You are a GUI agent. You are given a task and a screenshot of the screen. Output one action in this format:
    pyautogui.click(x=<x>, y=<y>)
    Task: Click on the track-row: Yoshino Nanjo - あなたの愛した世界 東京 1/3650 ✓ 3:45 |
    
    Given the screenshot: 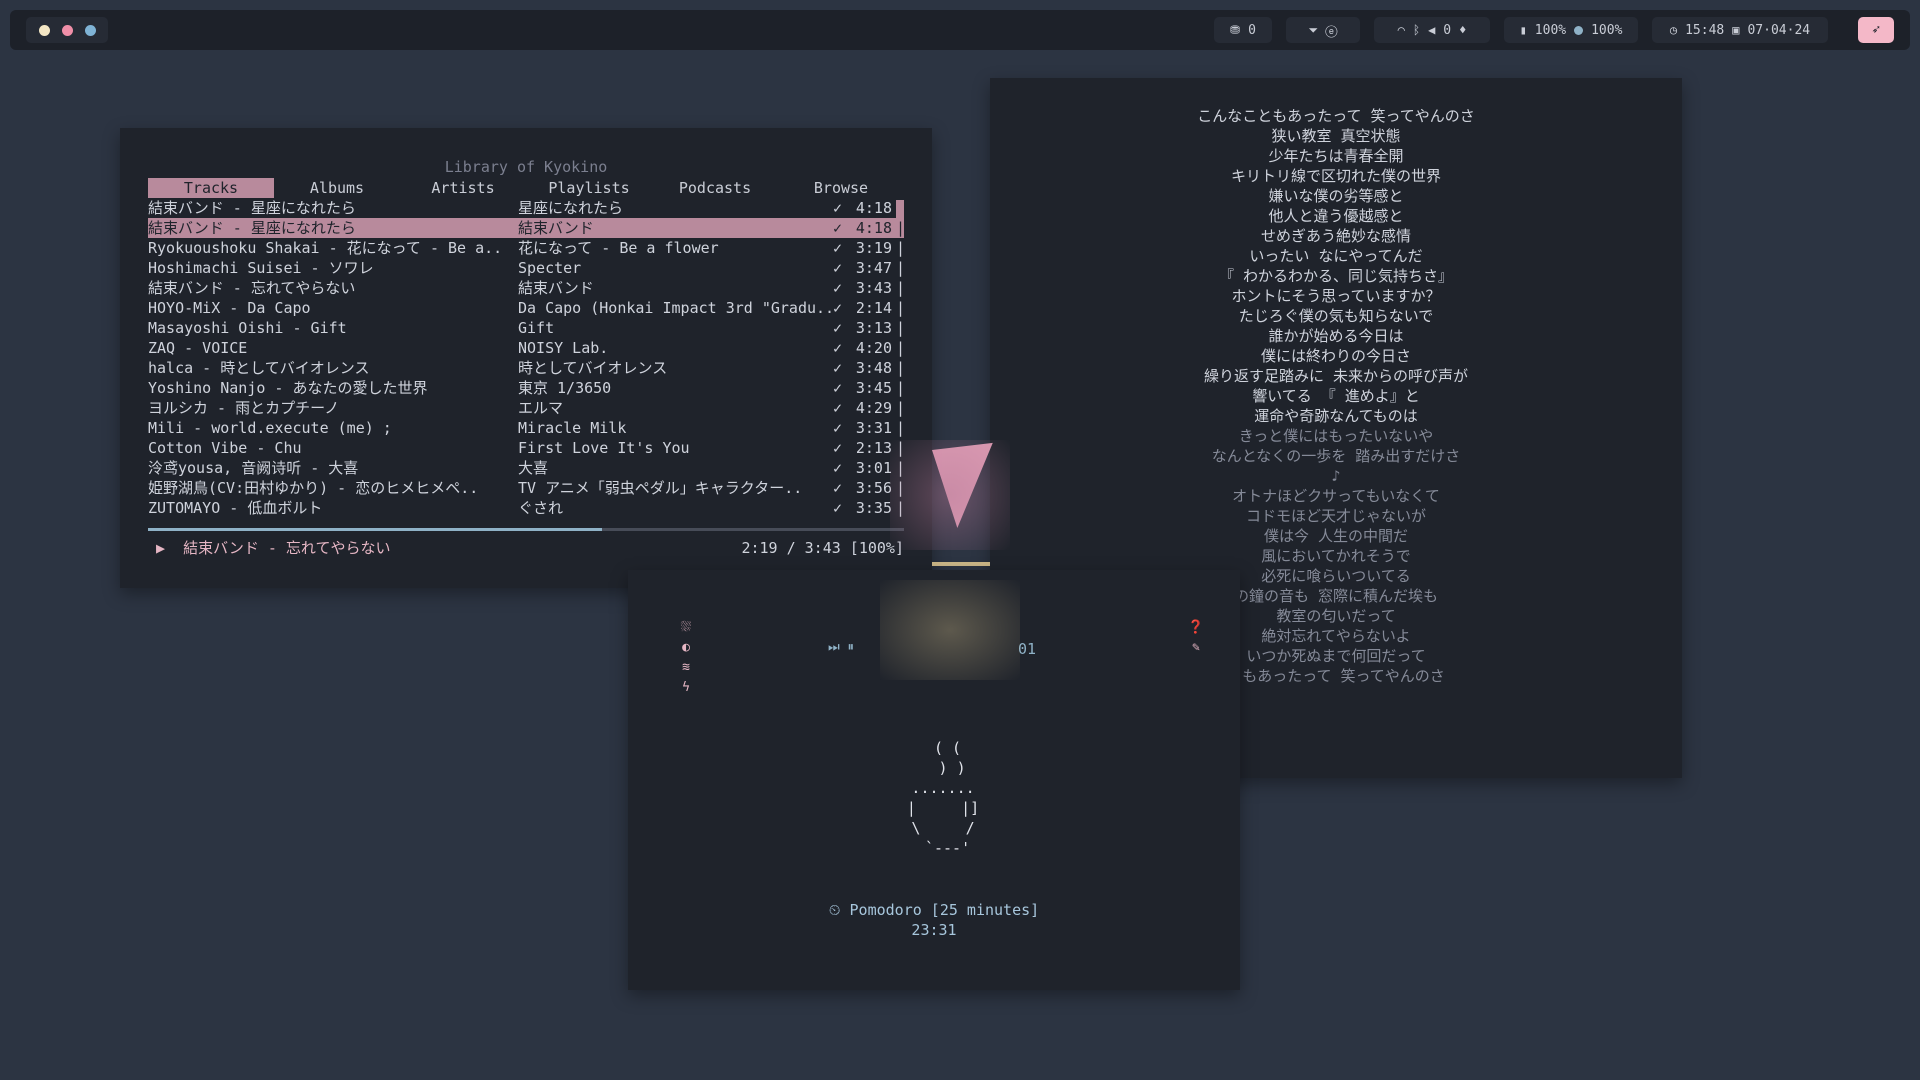 What is the action you would take?
    pyautogui.click(x=526, y=388)
    